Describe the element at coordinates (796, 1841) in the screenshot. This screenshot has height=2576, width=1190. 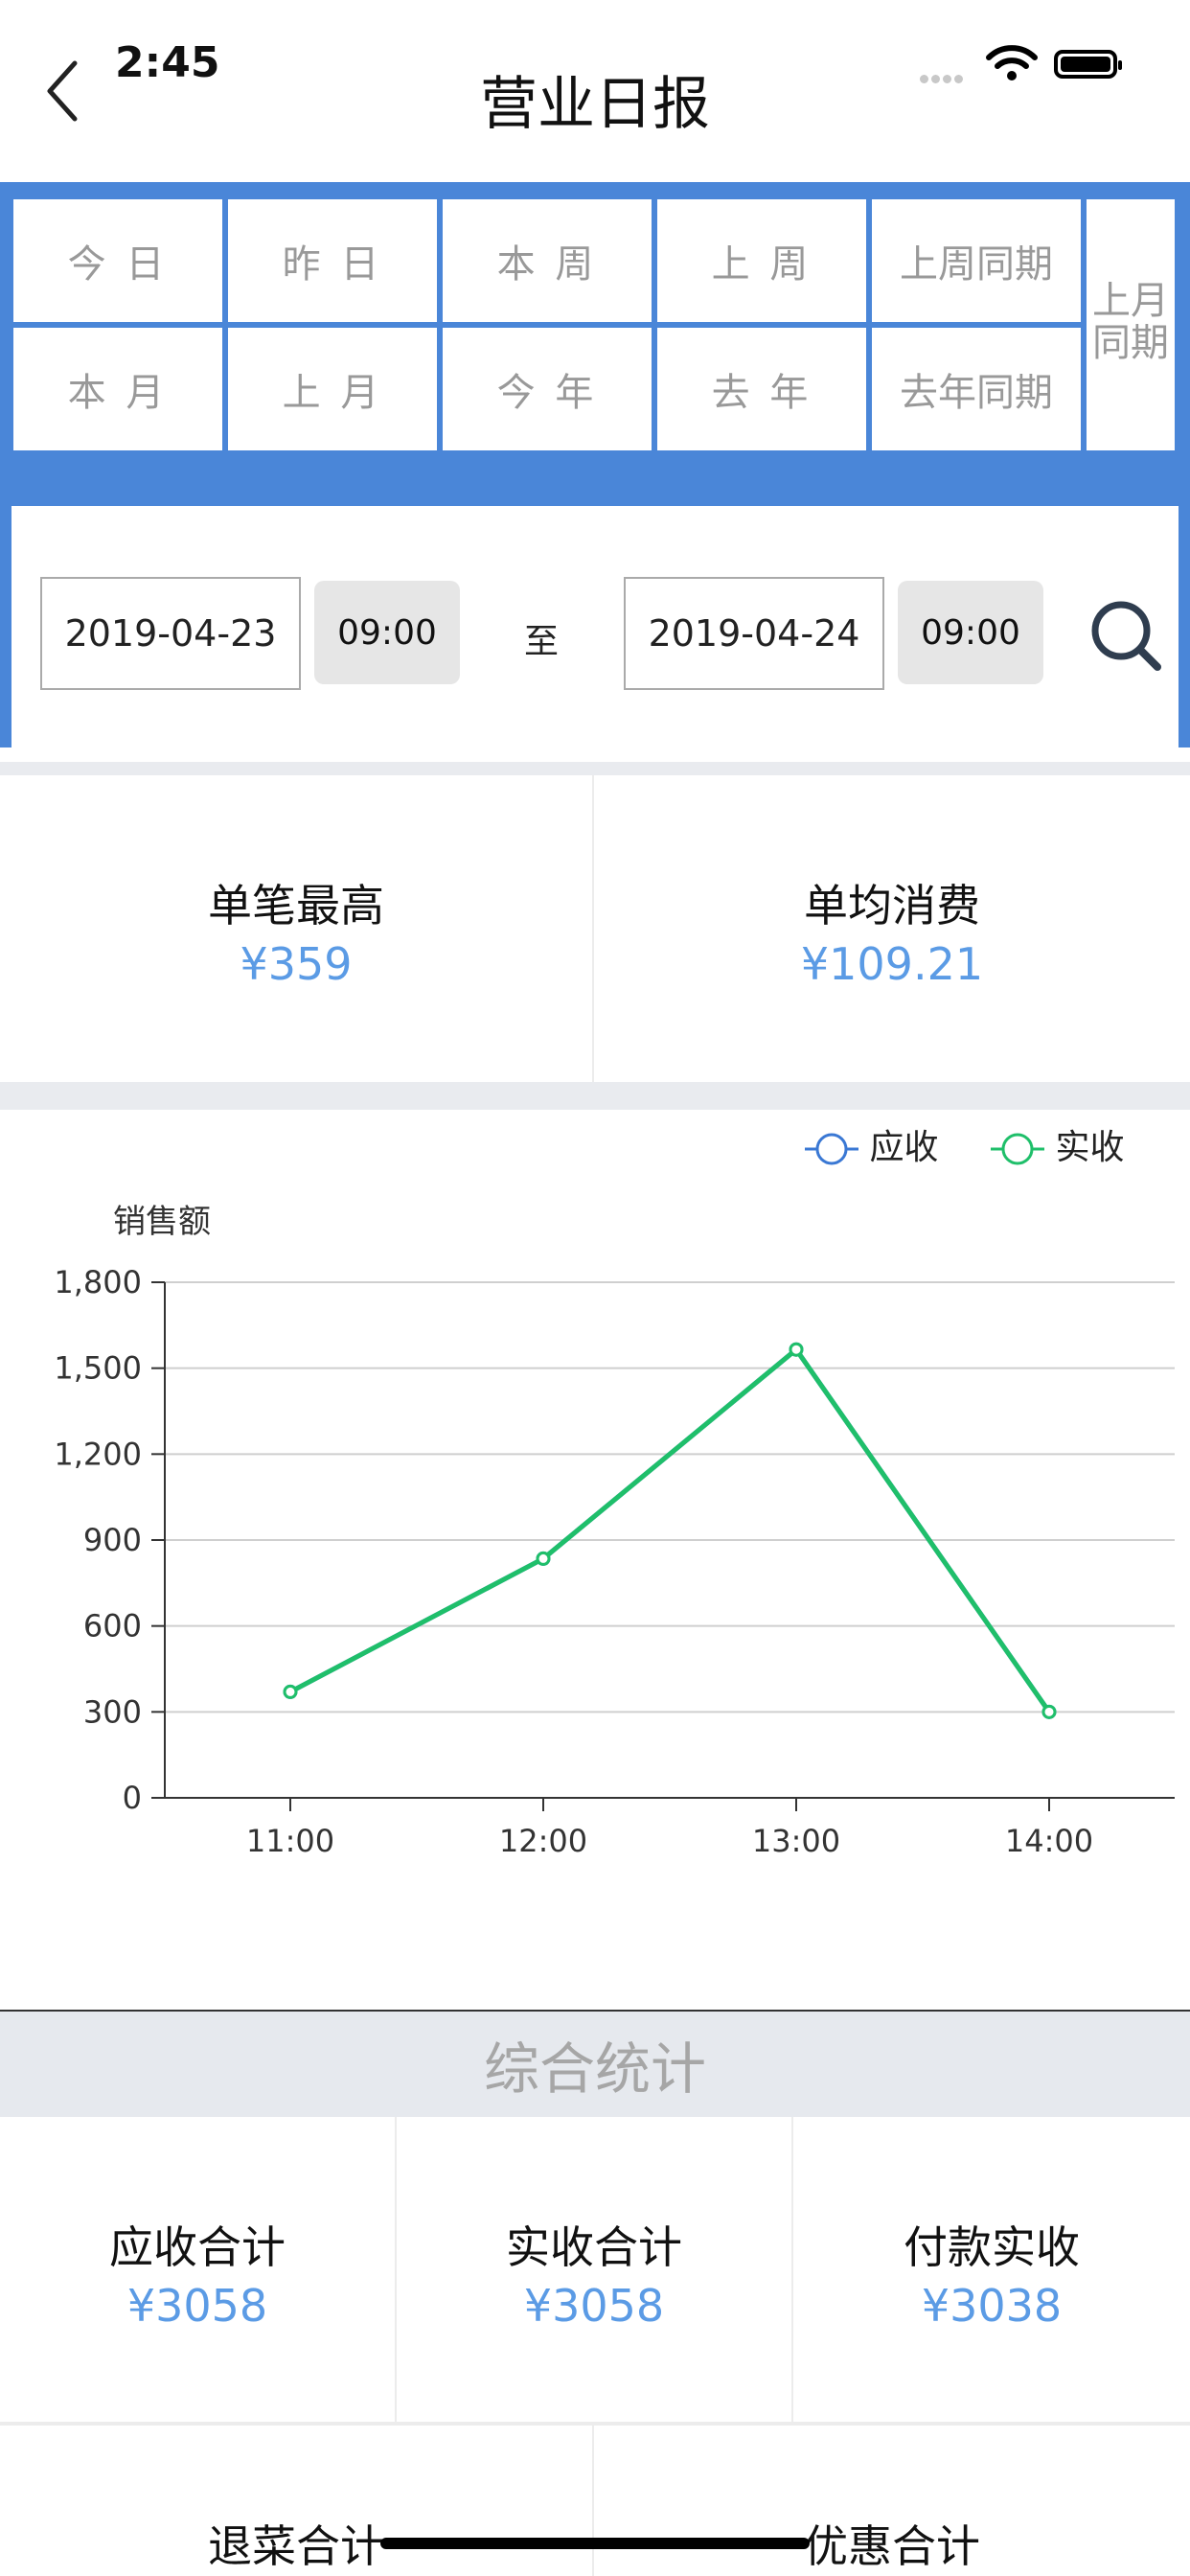
I see `x-tick-label: 13:00` at that location.